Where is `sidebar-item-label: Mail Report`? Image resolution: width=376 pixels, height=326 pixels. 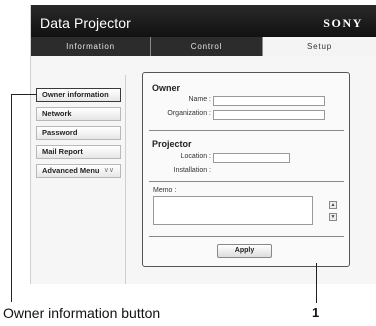
sidebar-item-label: Mail Report is located at coordinates (62, 151).